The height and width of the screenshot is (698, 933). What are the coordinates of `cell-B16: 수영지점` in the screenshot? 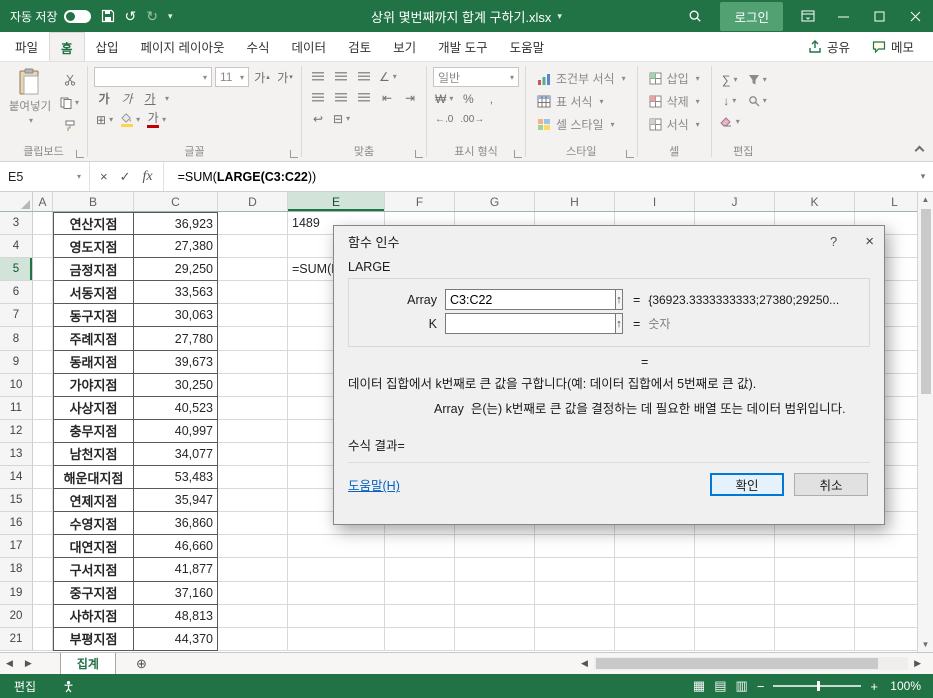 It's located at (93, 524).